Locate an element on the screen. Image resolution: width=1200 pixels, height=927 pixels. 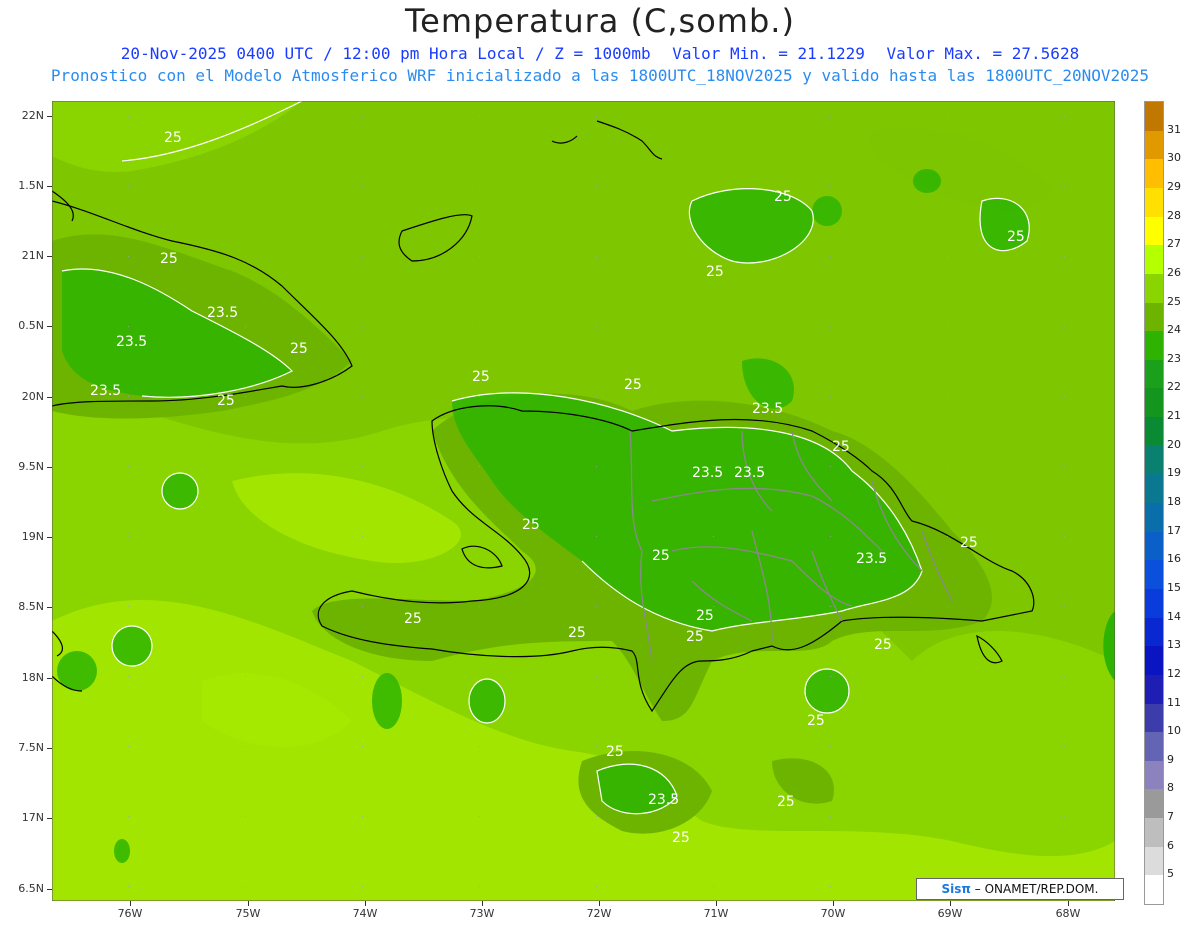
color-legend-label: 21 is located at coordinates (1174, 416).